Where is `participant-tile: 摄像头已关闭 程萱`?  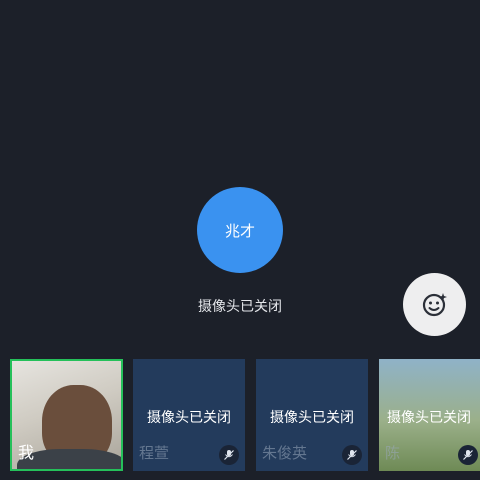 participant-tile: 摄像头已关闭 程萱 is located at coordinates (189, 415).